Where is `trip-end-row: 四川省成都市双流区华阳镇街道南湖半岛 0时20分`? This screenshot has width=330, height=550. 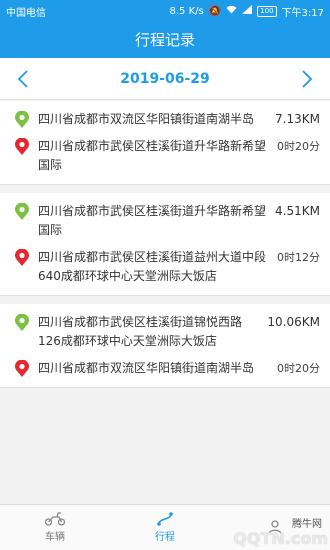 trip-end-row: 四川省成都市双流区华阳镇街道南湖半岛 0时20分 is located at coordinates (165, 367).